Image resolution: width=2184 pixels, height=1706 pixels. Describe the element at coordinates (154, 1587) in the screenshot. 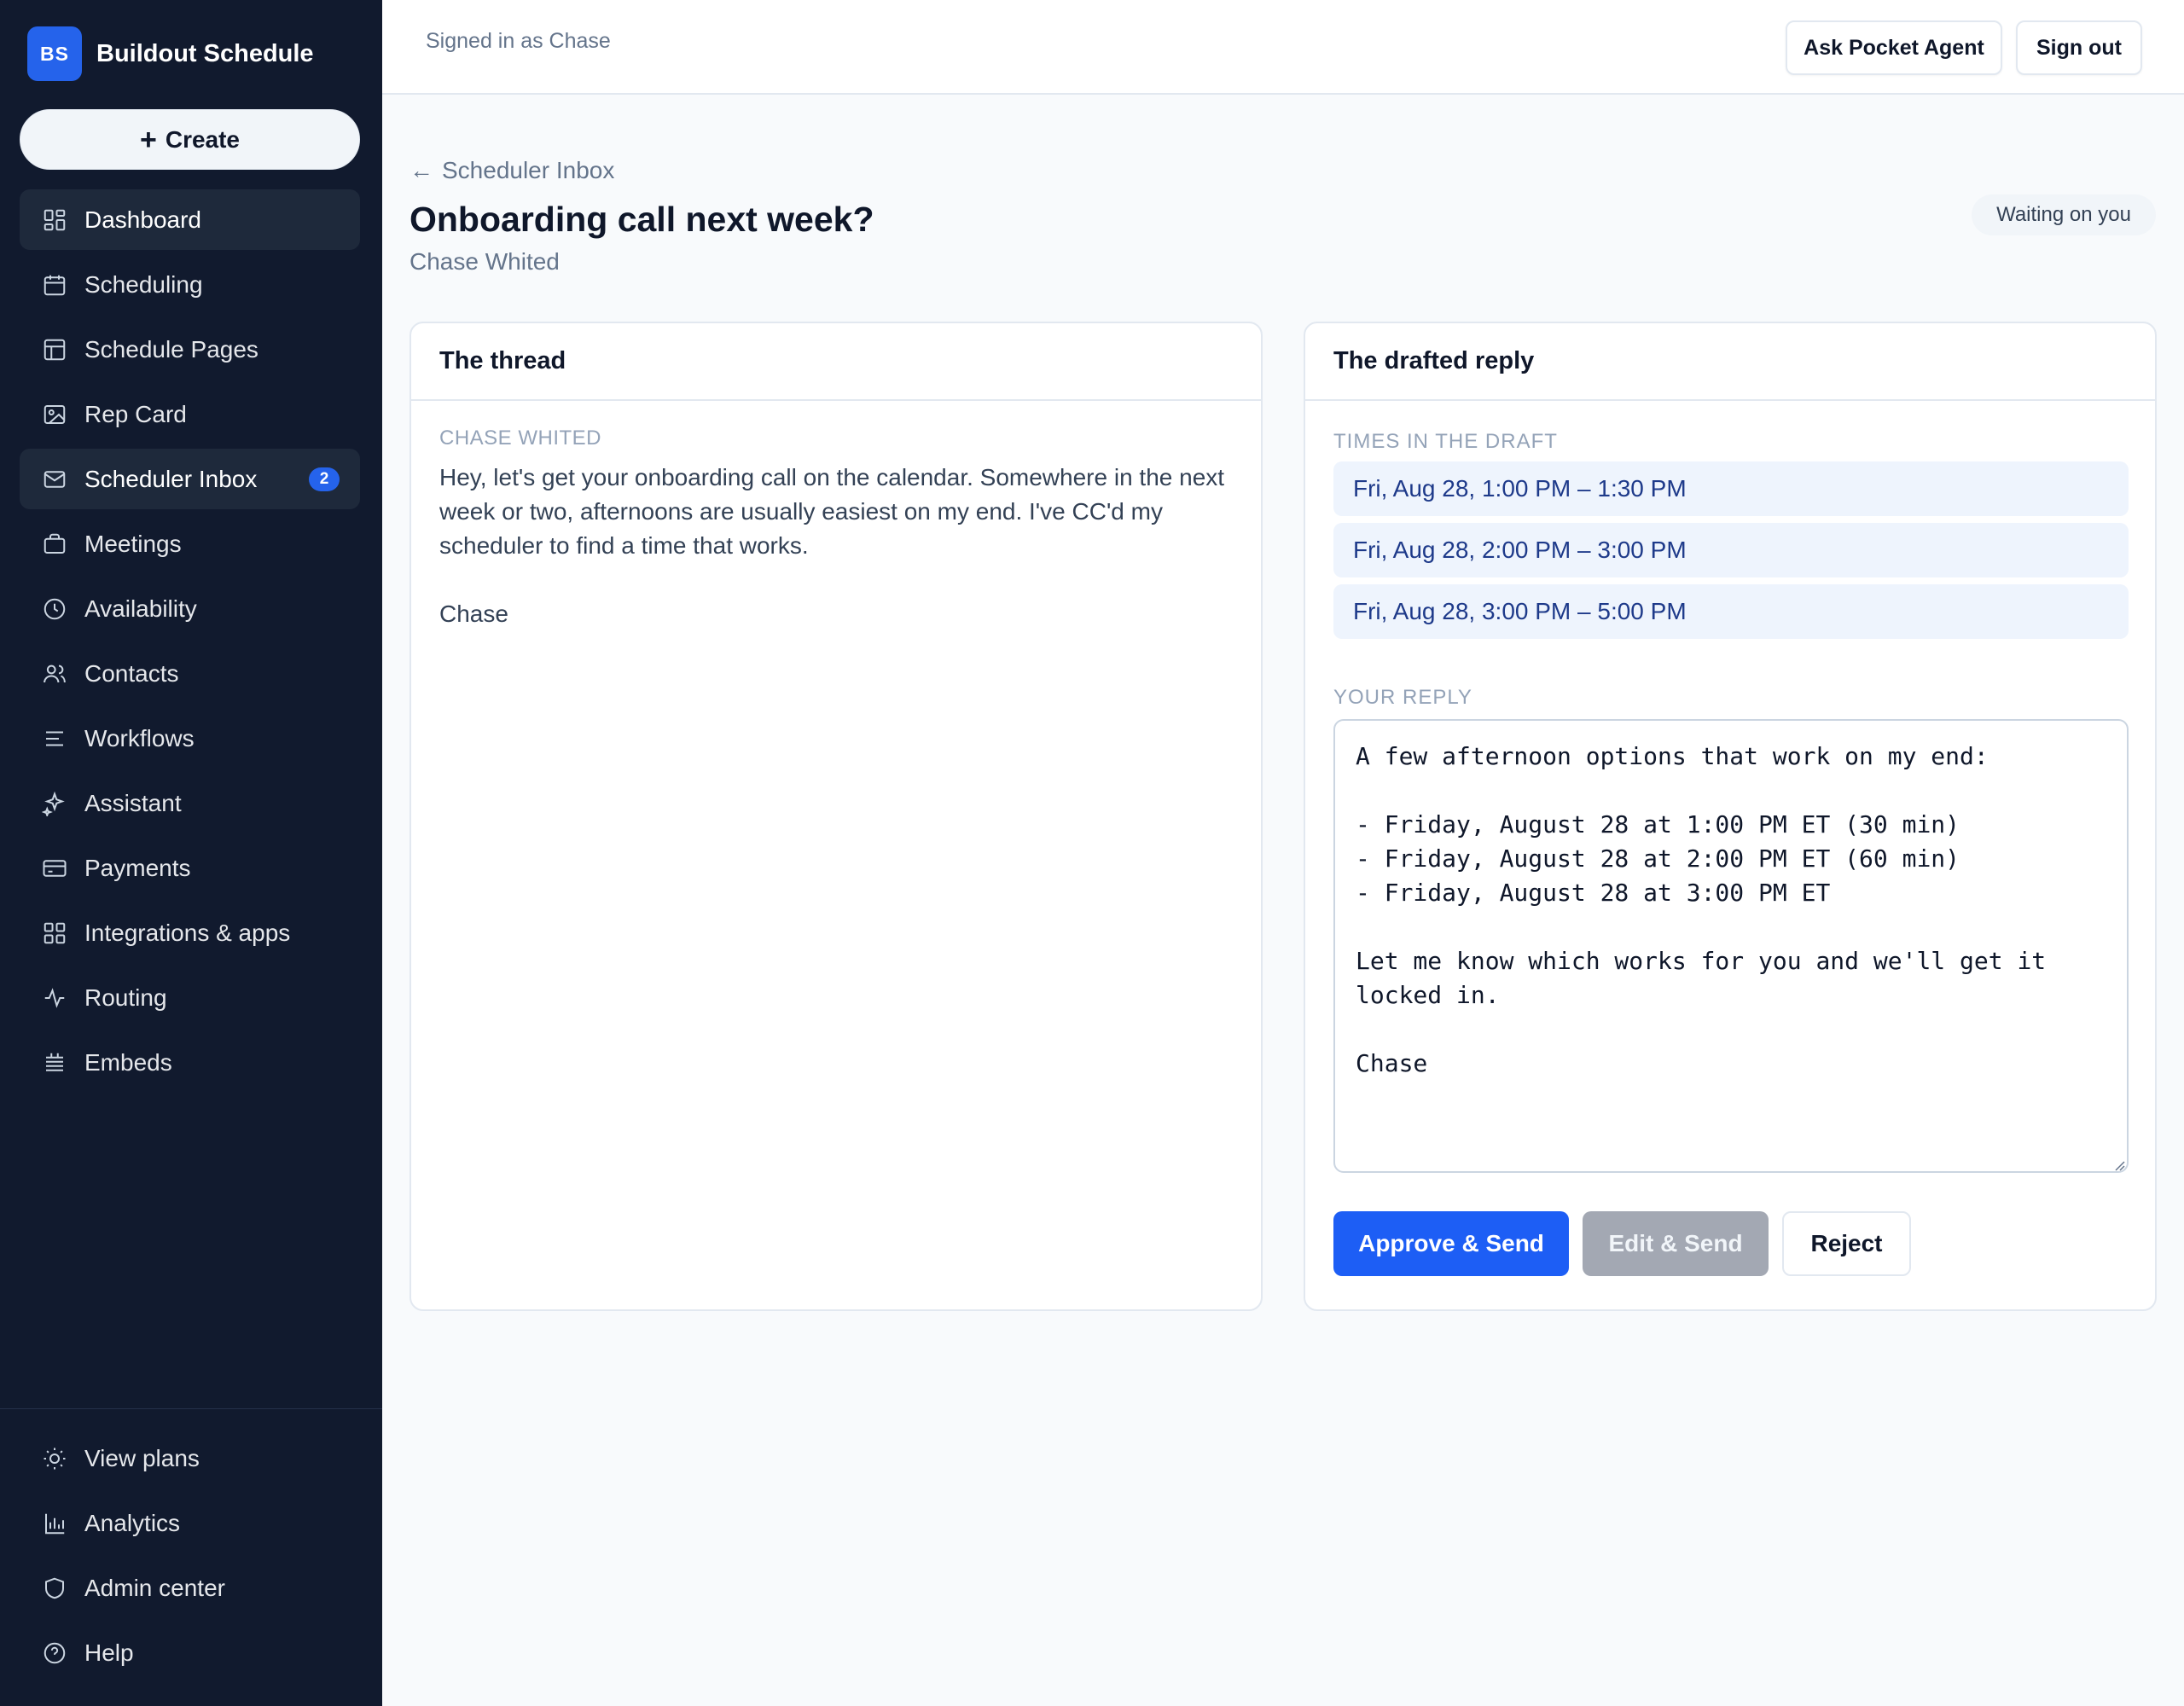

I see `sidebar-item-label: Admin center` at that location.